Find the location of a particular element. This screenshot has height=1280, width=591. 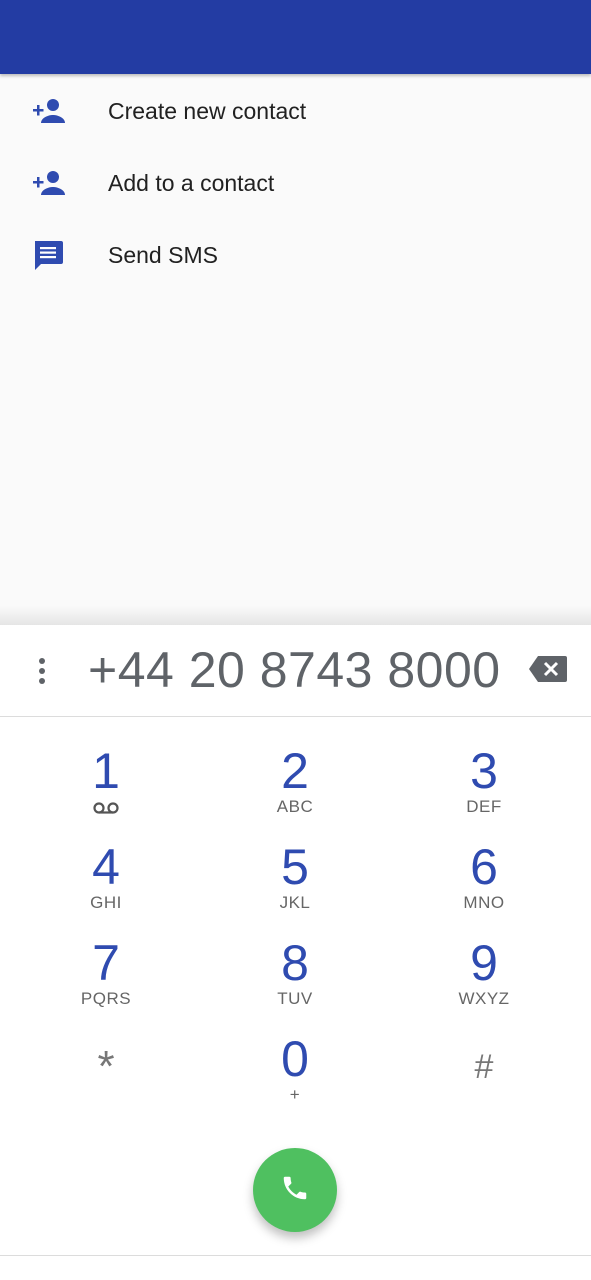

phone-number-field: +44 20 8743 8000 is located at coordinates (294, 670).